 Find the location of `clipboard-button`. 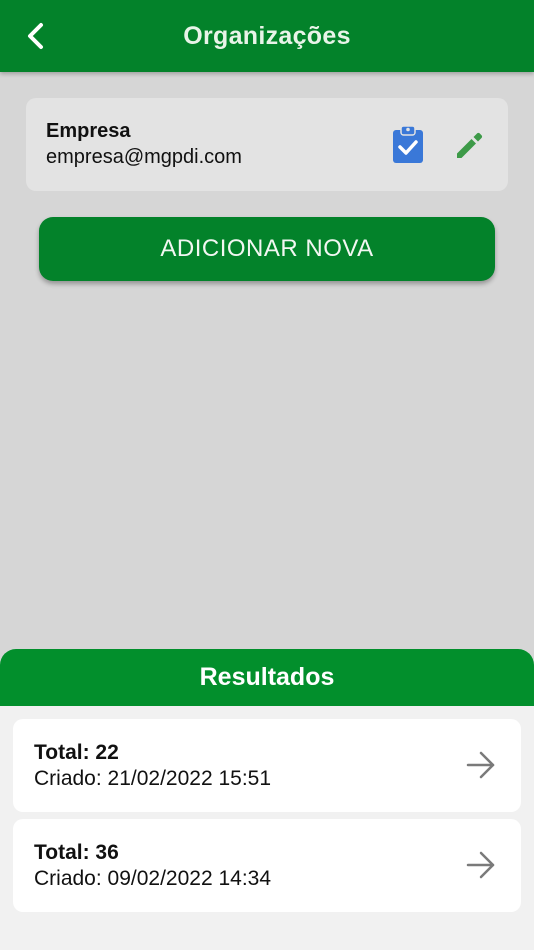

clipboard-button is located at coordinates (408, 144).